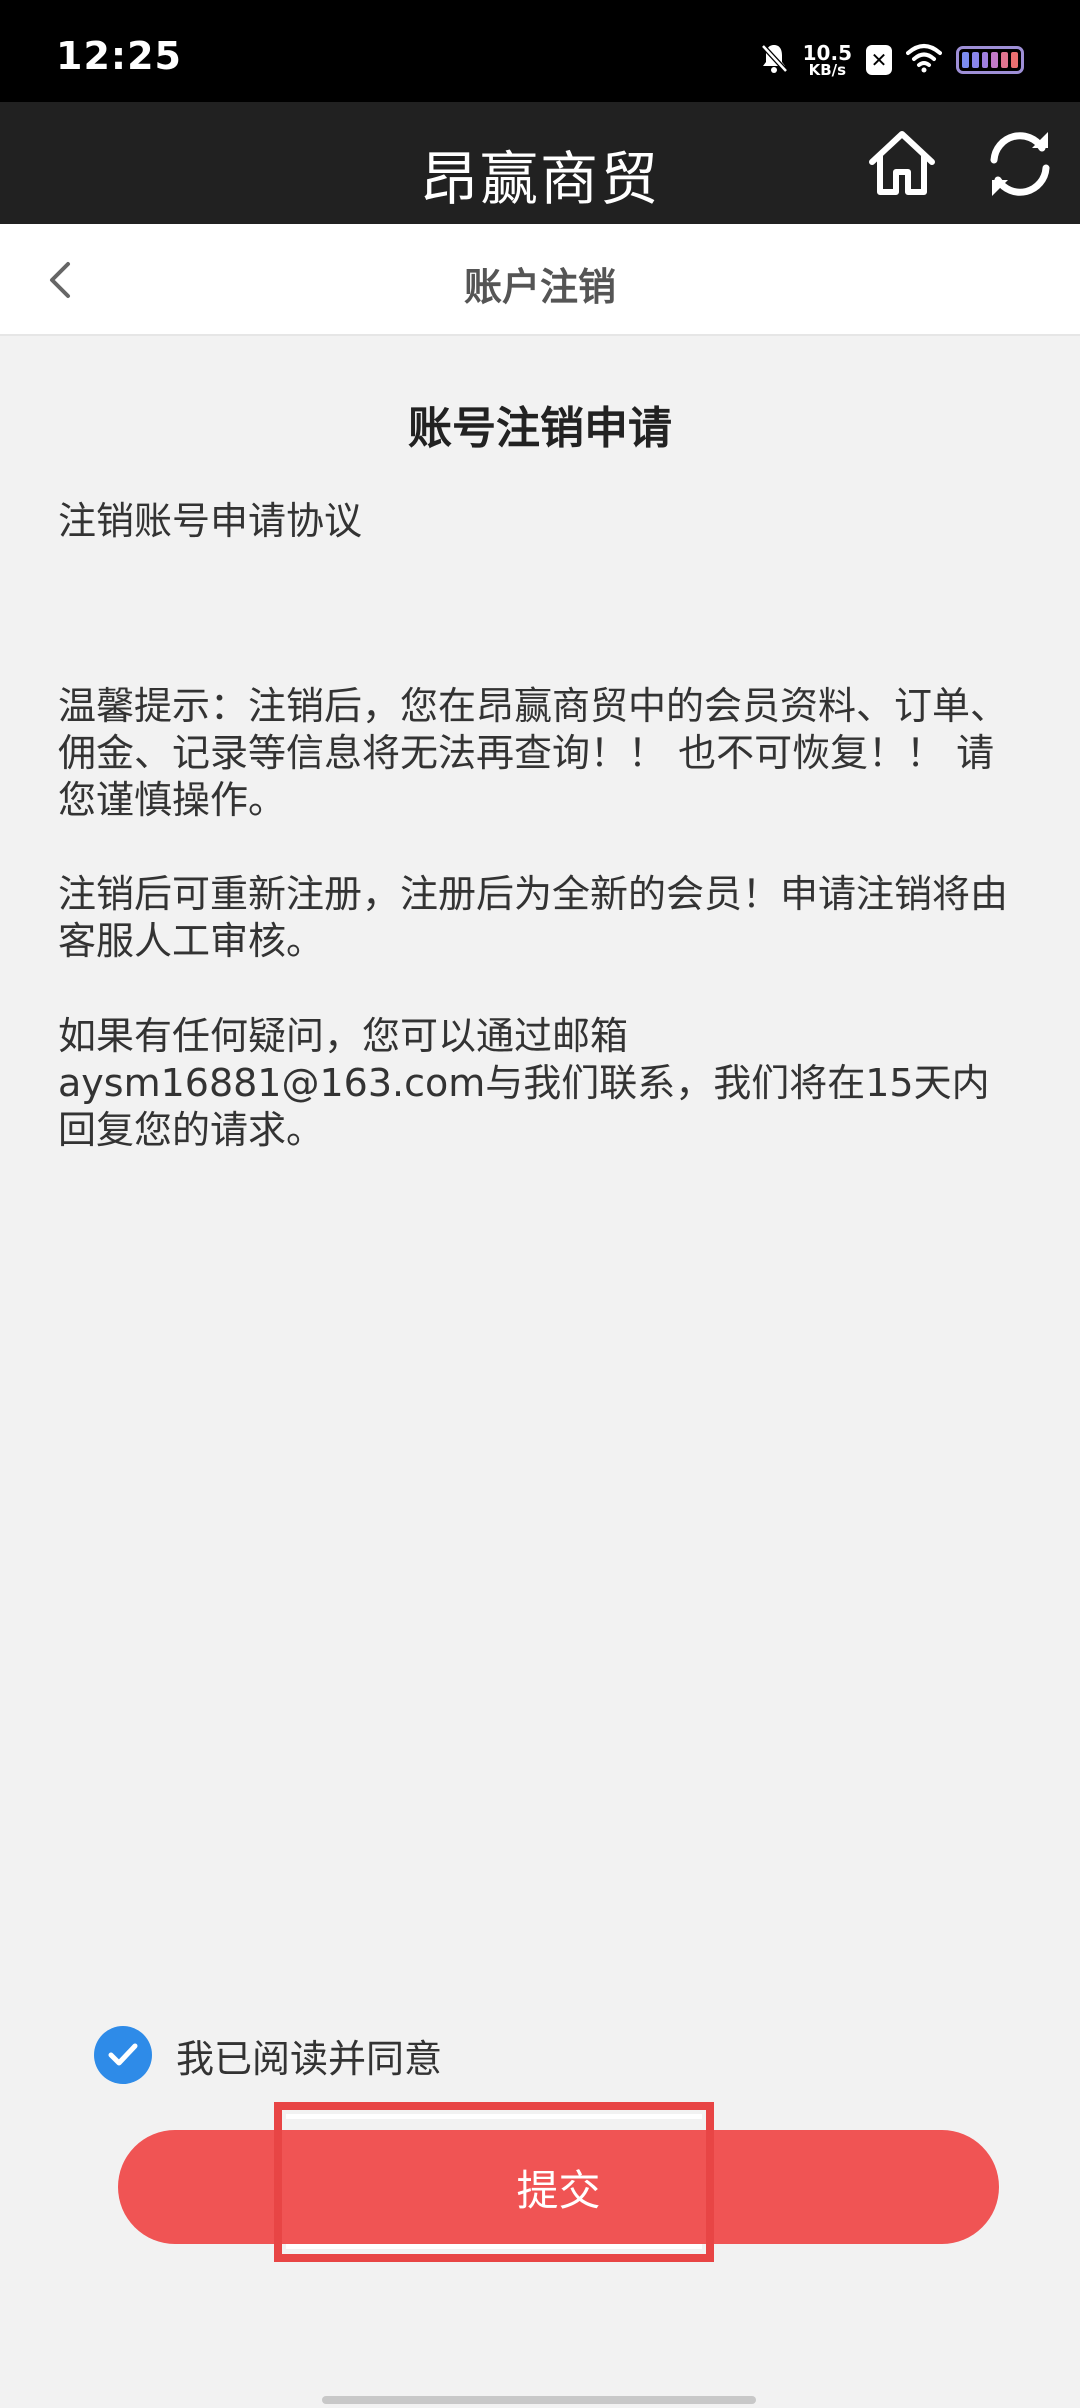 Image resolution: width=1080 pixels, height=2408 pixels. I want to click on refresh-icon, so click(1020, 164).